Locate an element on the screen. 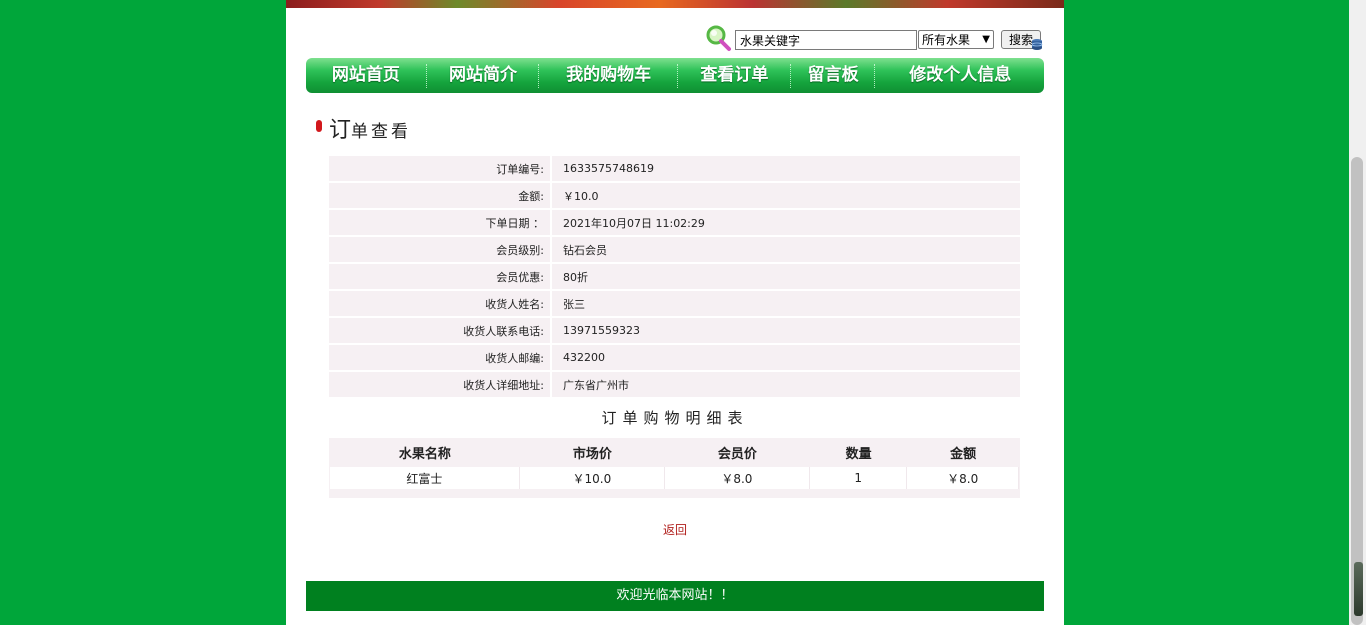 Image resolution: width=1366 pixels, height=625 pixels. detail-table-title: 订单购物明细表 is located at coordinates (675, 418).